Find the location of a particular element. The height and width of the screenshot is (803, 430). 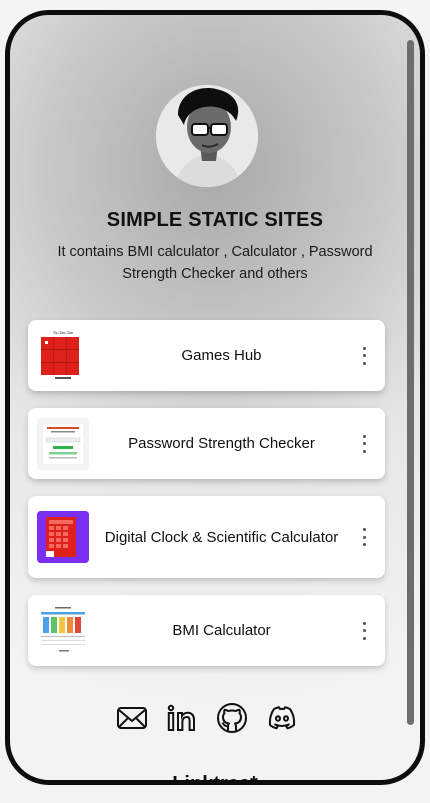

social-icons is located at coordinates (210, 719).